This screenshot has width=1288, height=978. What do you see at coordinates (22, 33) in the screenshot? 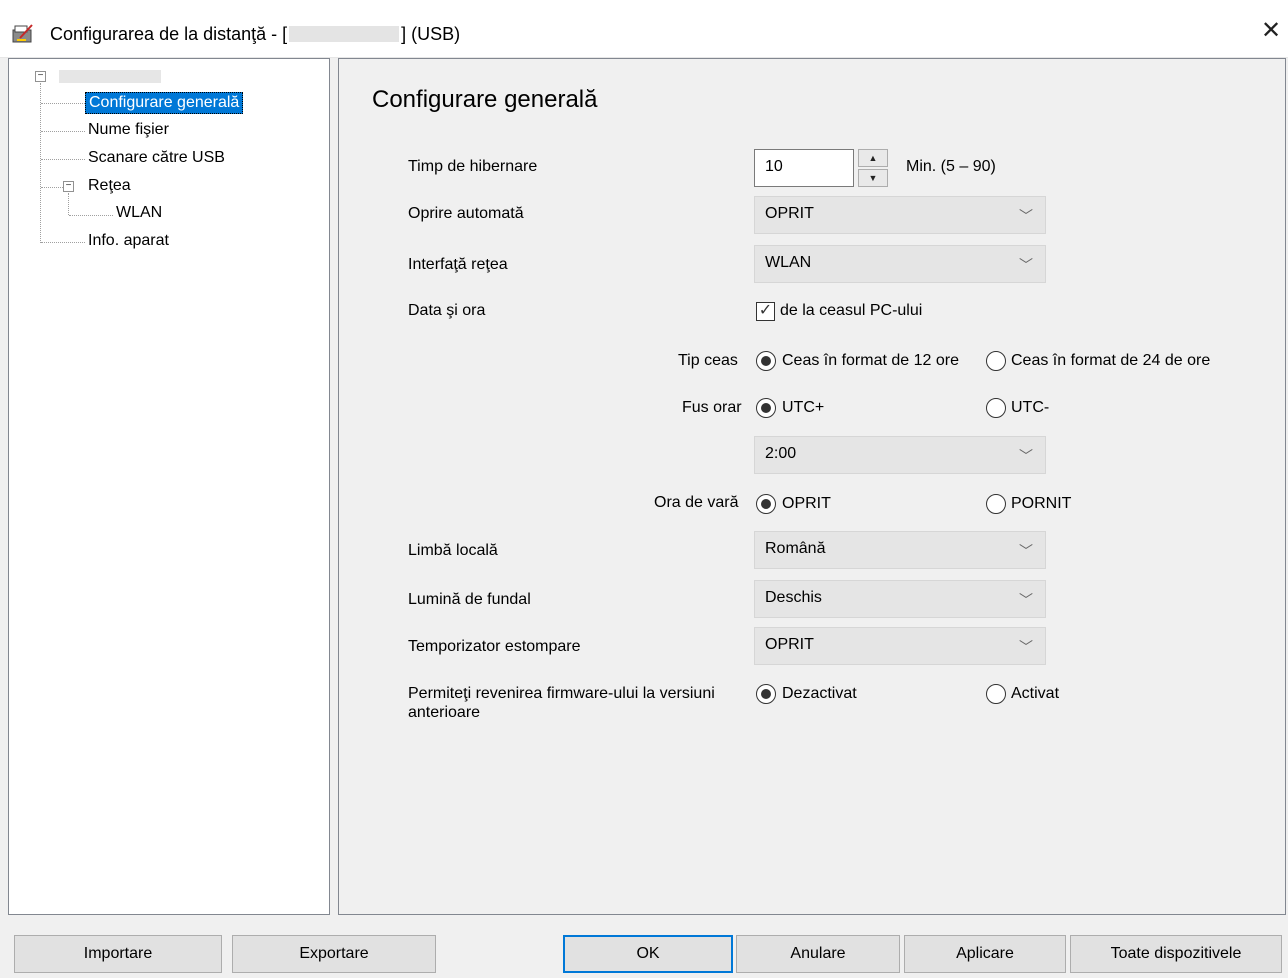
I see `app-icon` at bounding box center [22, 33].